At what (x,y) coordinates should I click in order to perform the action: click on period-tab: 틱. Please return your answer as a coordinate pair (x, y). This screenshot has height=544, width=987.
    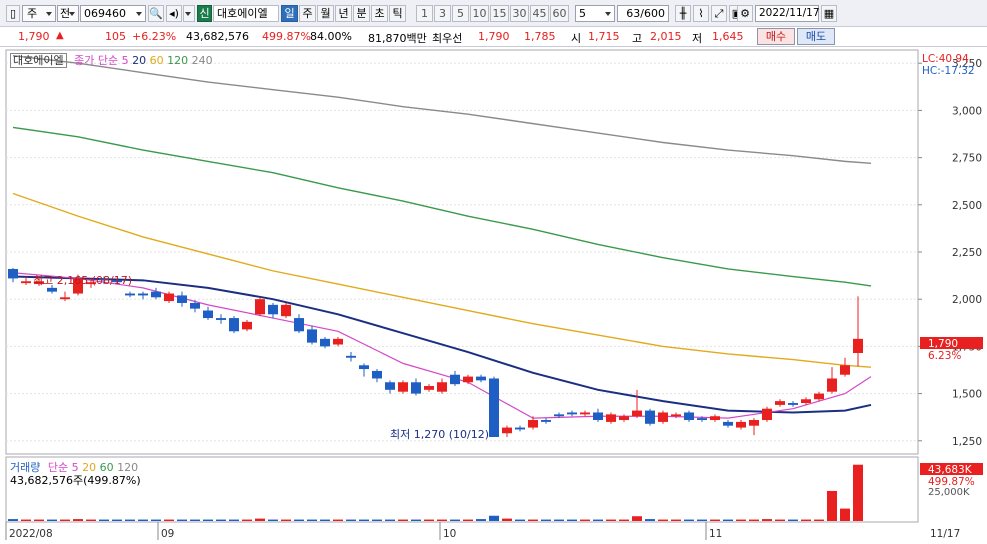
    Looking at the image, I should click on (397, 13).